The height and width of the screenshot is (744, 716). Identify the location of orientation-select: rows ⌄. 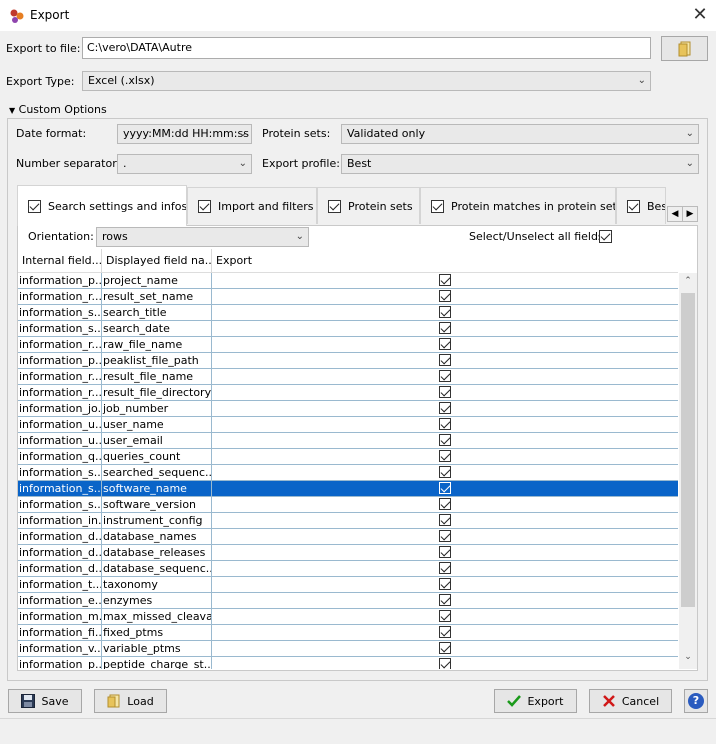
(202, 237).